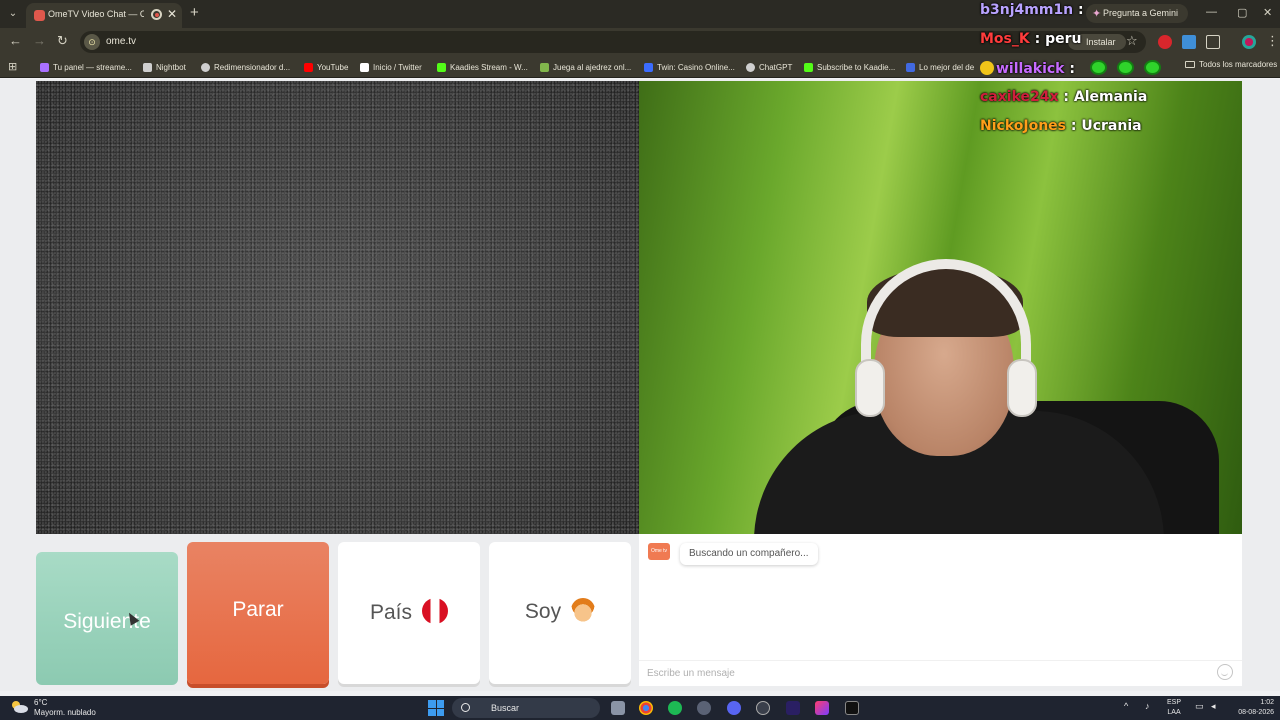 The image size is (1280, 720). What do you see at coordinates (1225, 672) in the screenshot?
I see `emoji-smiley-icon` at bounding box center [1225, 672].